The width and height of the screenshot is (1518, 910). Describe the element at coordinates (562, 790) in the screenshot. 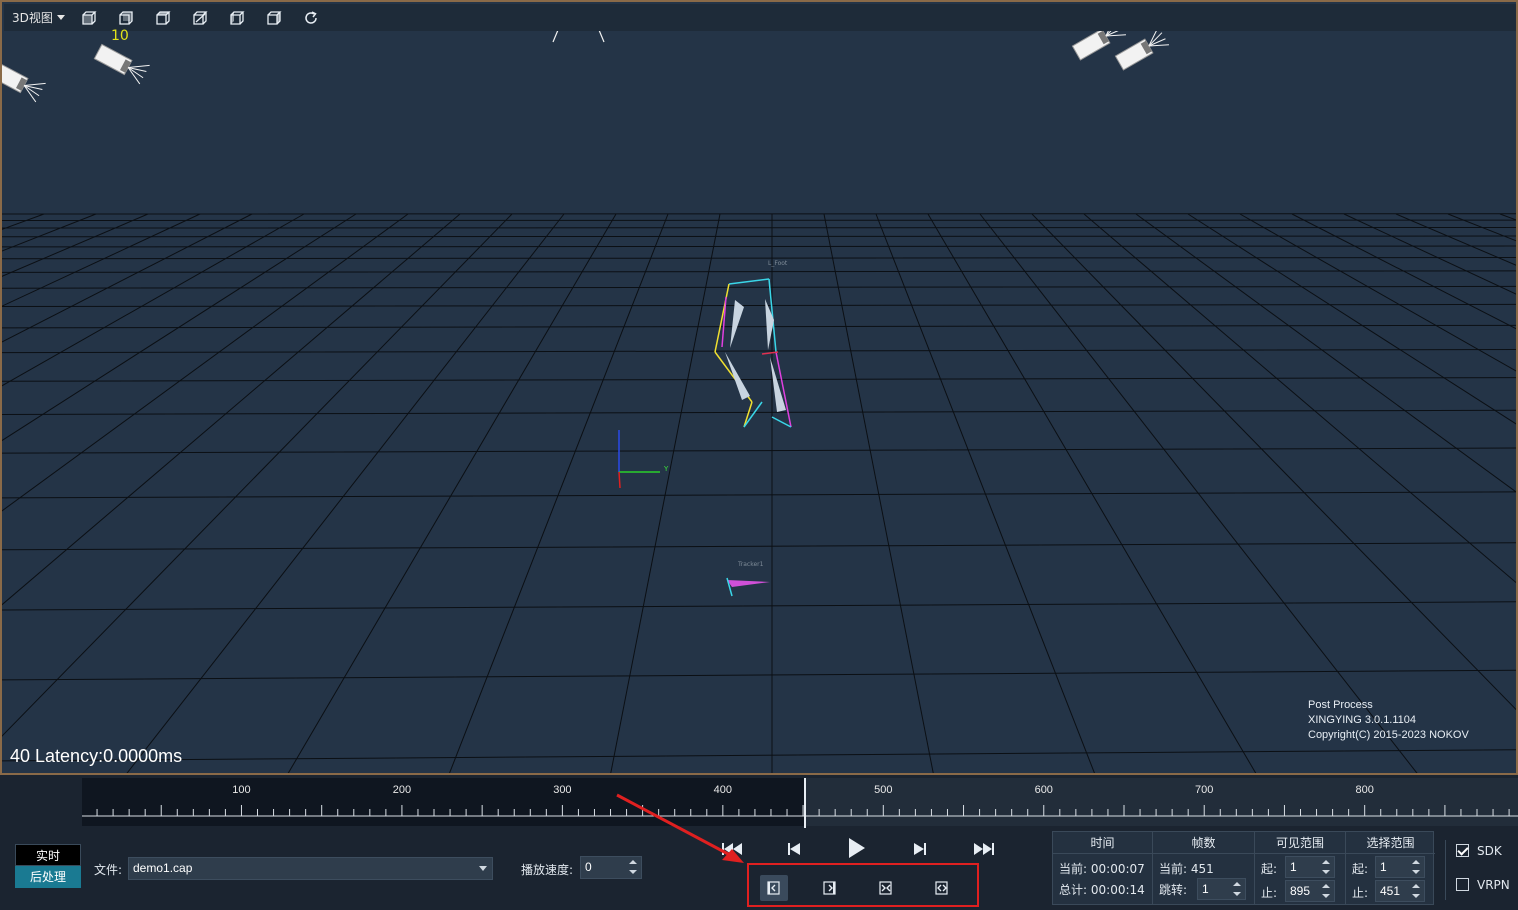

I see `timeline-tick-label: 300` at that location.